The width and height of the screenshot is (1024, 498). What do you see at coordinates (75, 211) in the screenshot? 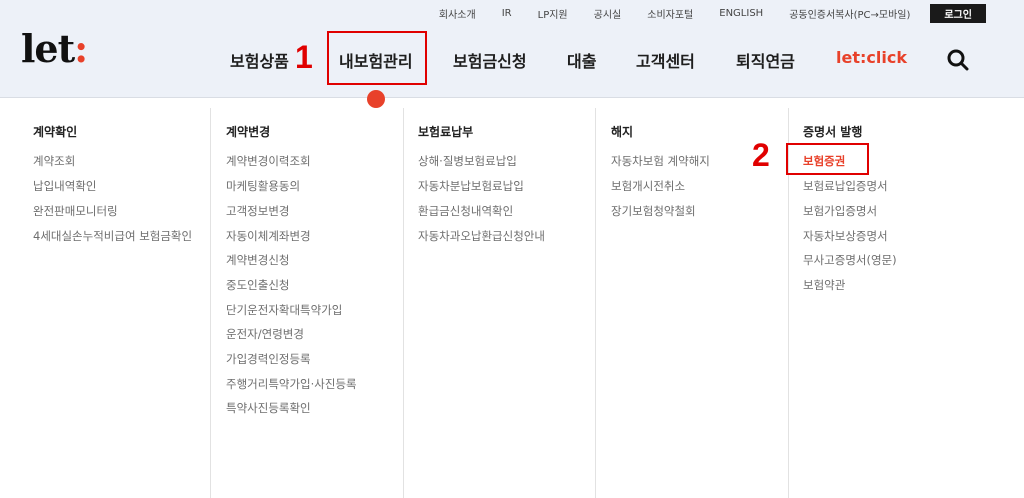
I see `submenu-item: 완전판매모니터링` at bounding box center [75, 211].